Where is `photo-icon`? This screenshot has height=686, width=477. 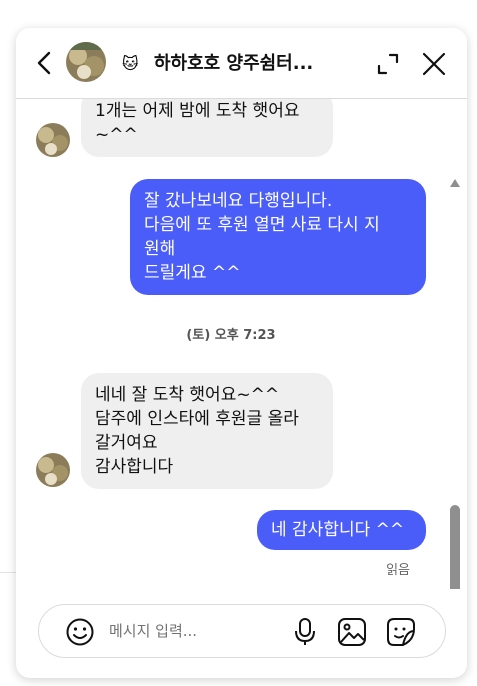 photo-icon is located at coordinates (352, 632).